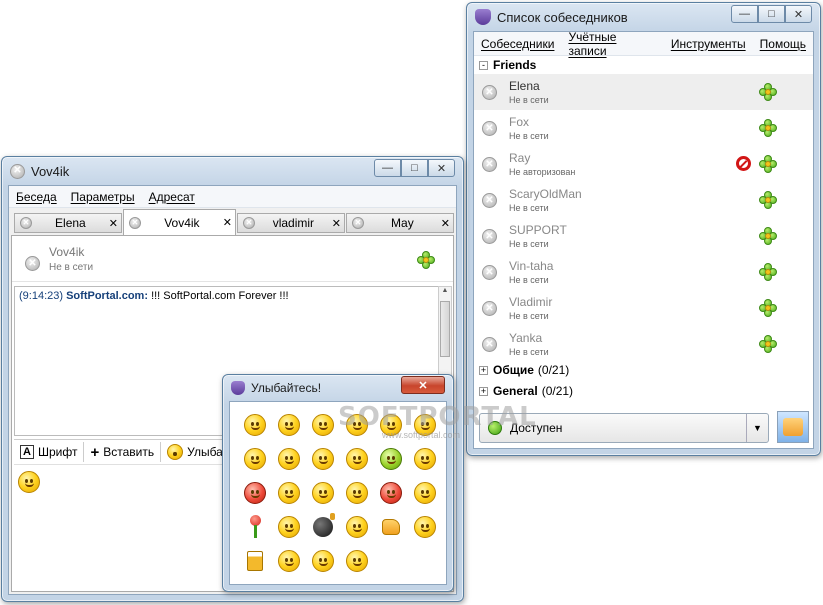 The height and width of the screenshot is (605, 823). What do you see at coordinates (783, 44) in the screenshot?
I see `menu-help: Помощь` at bounding box center [783, 44].